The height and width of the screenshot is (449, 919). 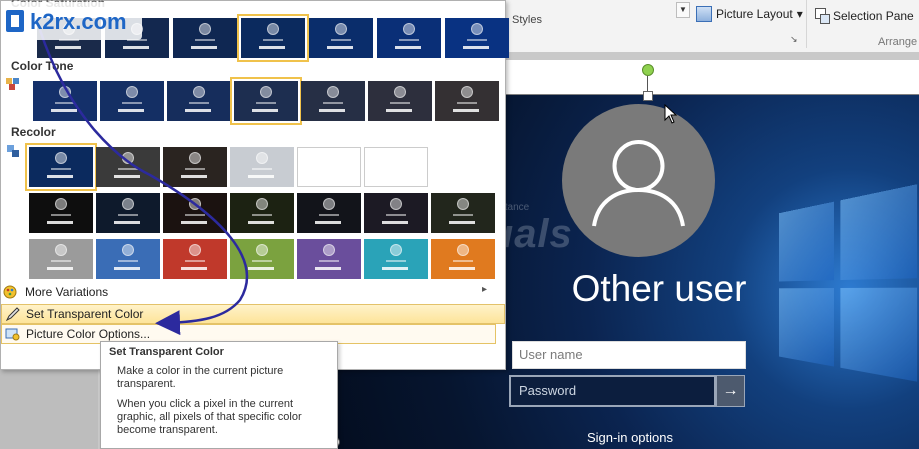 What do you see at coordinates (78, 21) in the screenshot?
I see `site-logo-text: k2rx.com` at bounding box center [78, 21].